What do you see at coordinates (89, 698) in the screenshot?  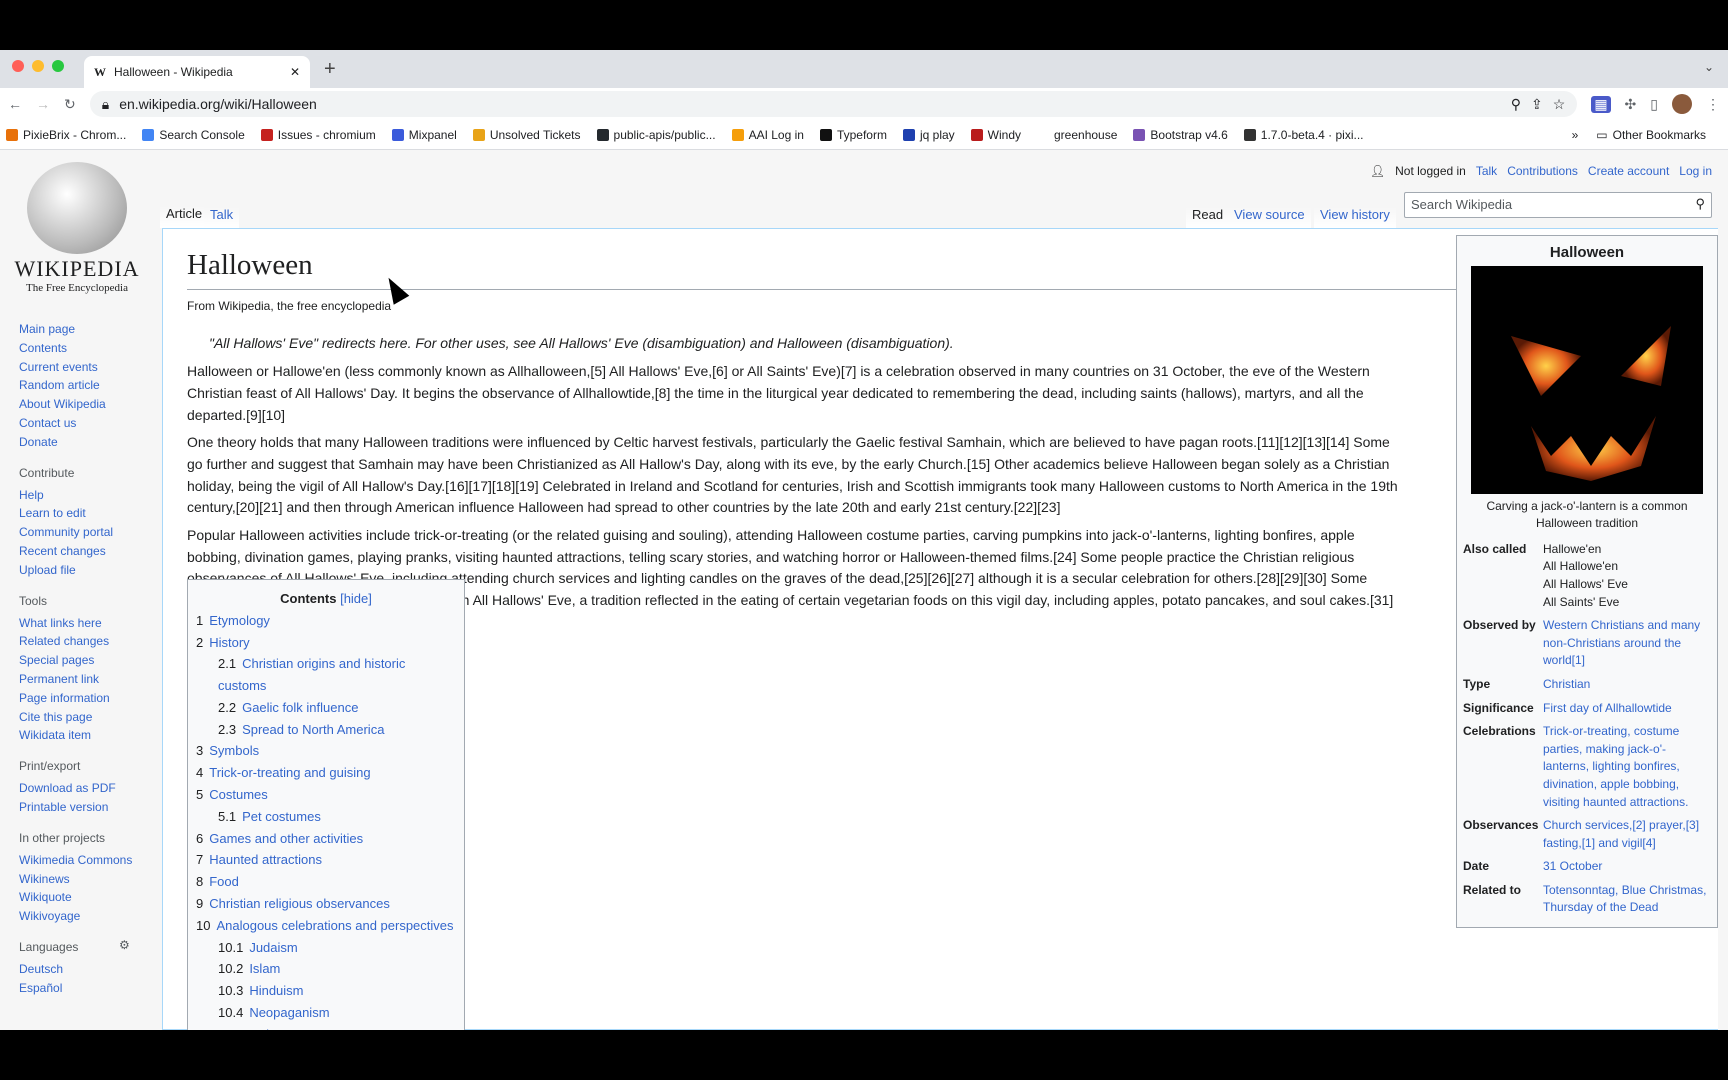 I see `sidebar-link: Page information` at bounding box center [89, 698].